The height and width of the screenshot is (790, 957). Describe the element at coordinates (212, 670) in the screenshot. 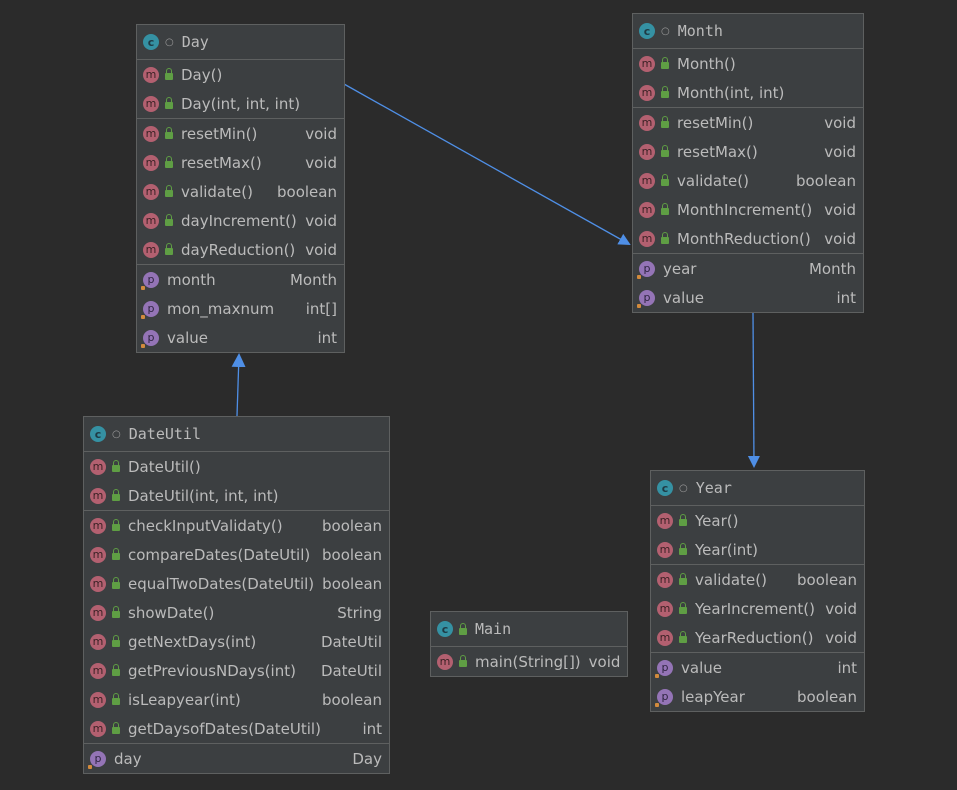

I see `method-name: getPreviousNDays(int)` at that location.